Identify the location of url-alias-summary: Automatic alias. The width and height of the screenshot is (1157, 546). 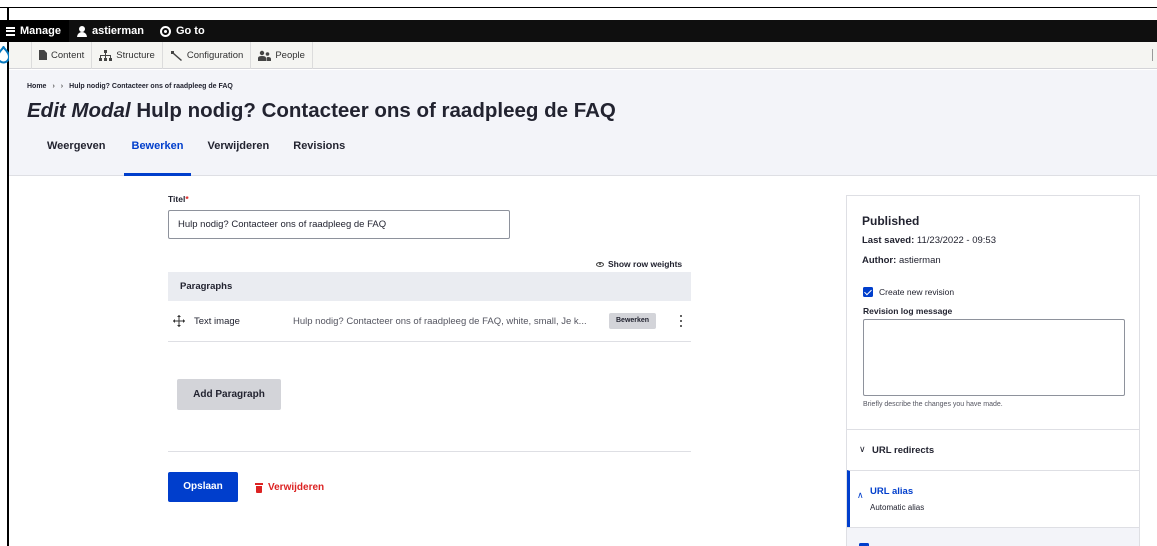
(897, 507).